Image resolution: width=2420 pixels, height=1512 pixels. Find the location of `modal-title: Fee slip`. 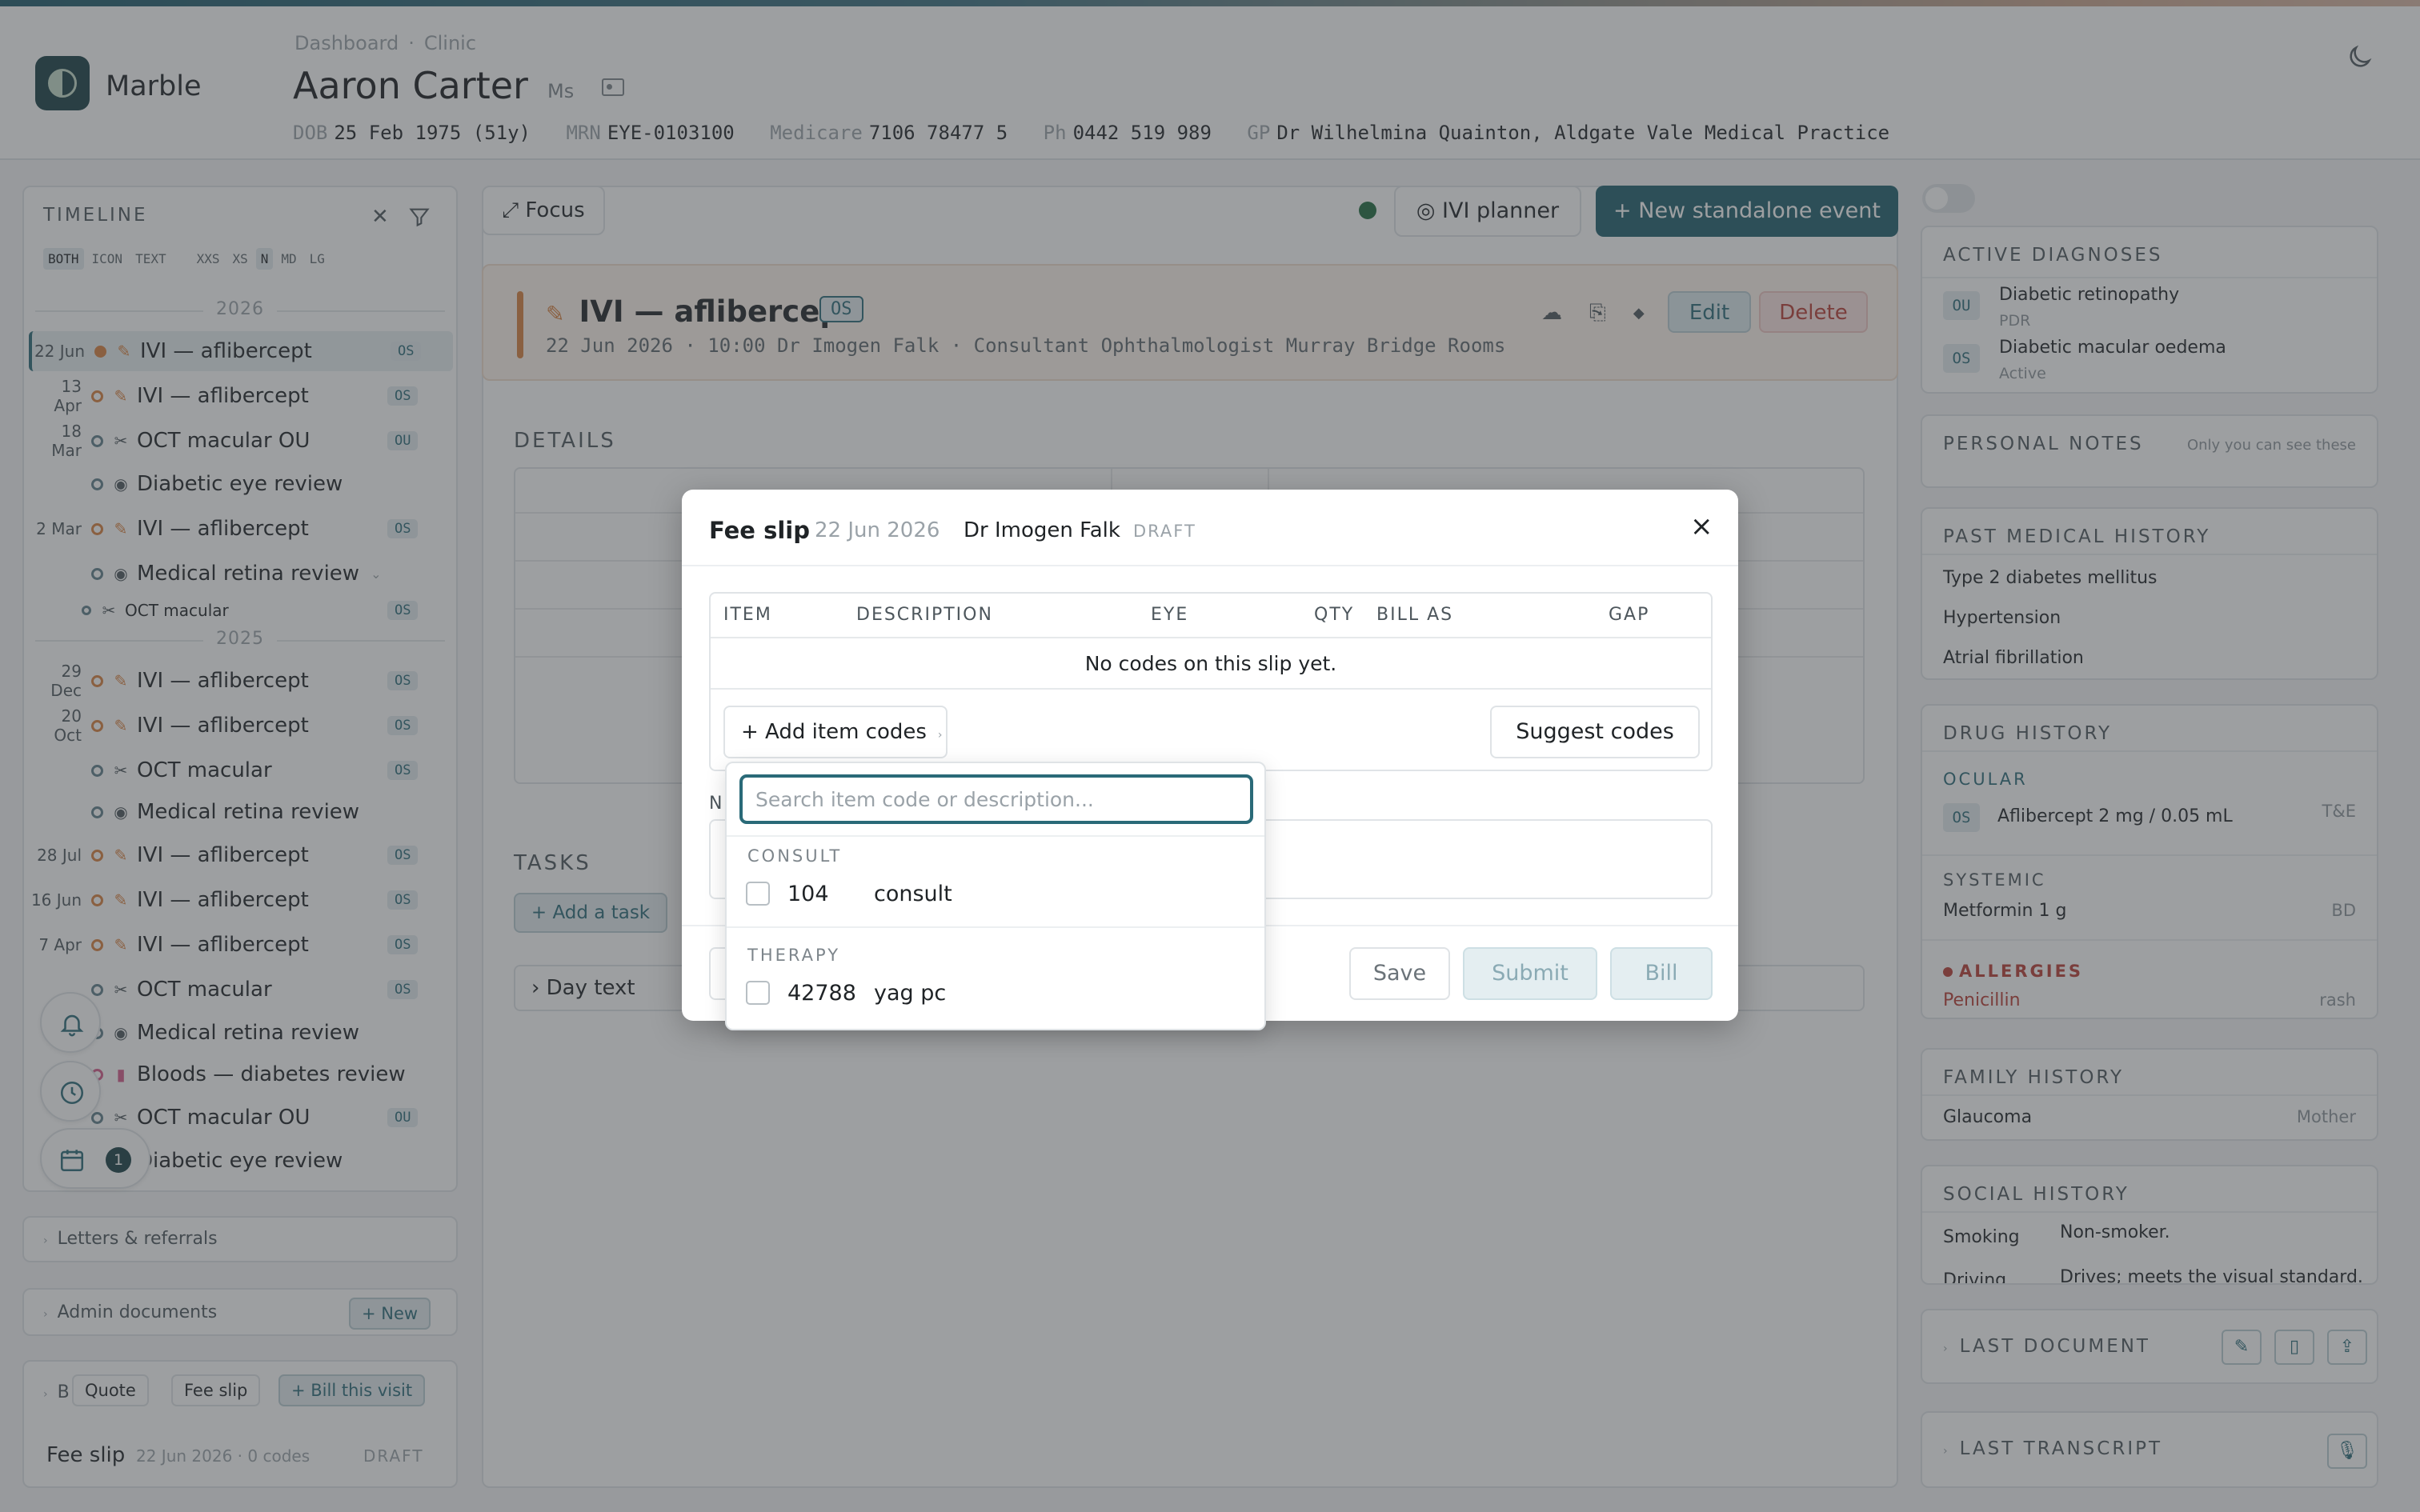

modal-title: Fee slip is located at coordinates (759, 530).